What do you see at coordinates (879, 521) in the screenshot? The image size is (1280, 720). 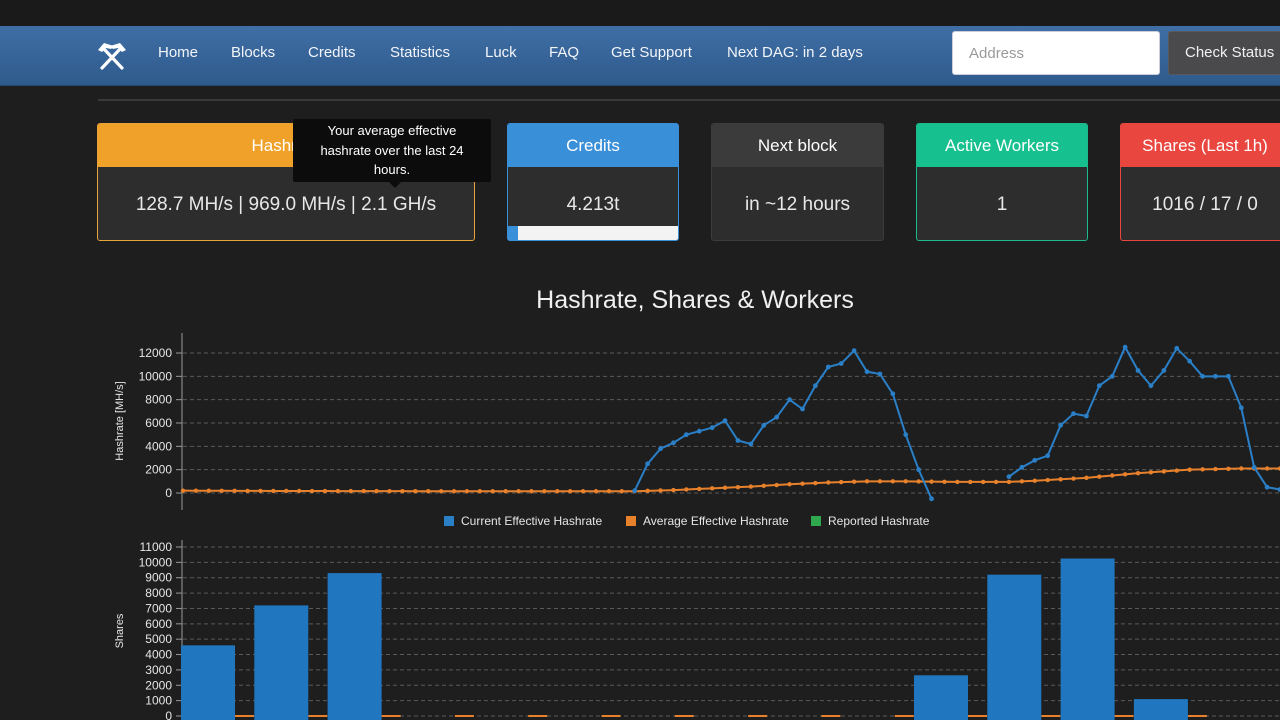 I see `legend-reported-hashrate: Reported Hashrate` at bounding box center [879, 521].